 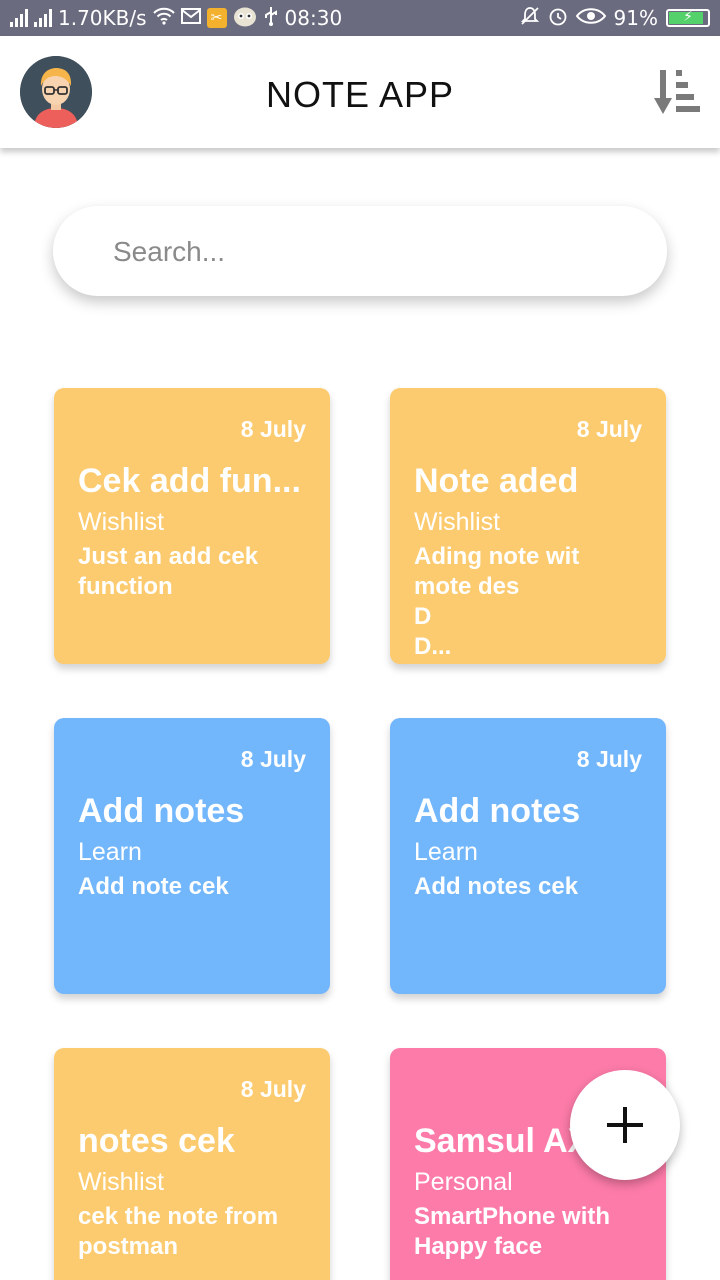 What do you see at coordinates (625, 1125) in the screenshot?
I see `add-note-button` at bounding box center [625, 1125].